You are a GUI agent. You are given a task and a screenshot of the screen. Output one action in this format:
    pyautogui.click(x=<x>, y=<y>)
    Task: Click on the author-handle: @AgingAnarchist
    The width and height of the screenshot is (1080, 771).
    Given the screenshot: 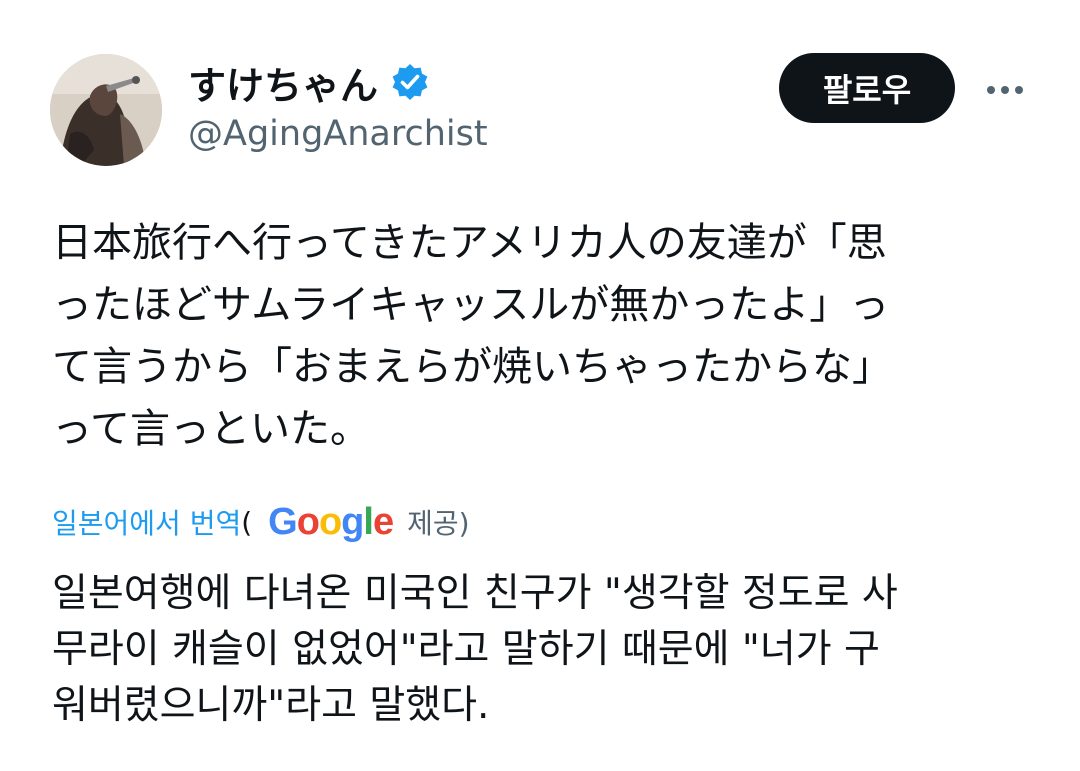 What is the action you would take?
    pyautogui.click(x=338, y=134)
    